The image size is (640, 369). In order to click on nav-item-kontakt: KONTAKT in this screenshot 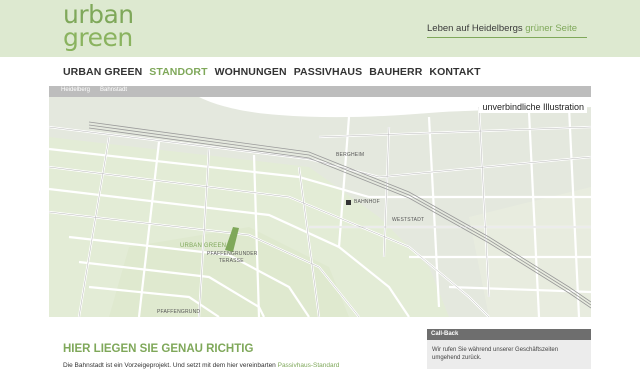, I will do `click(454, 73)`.